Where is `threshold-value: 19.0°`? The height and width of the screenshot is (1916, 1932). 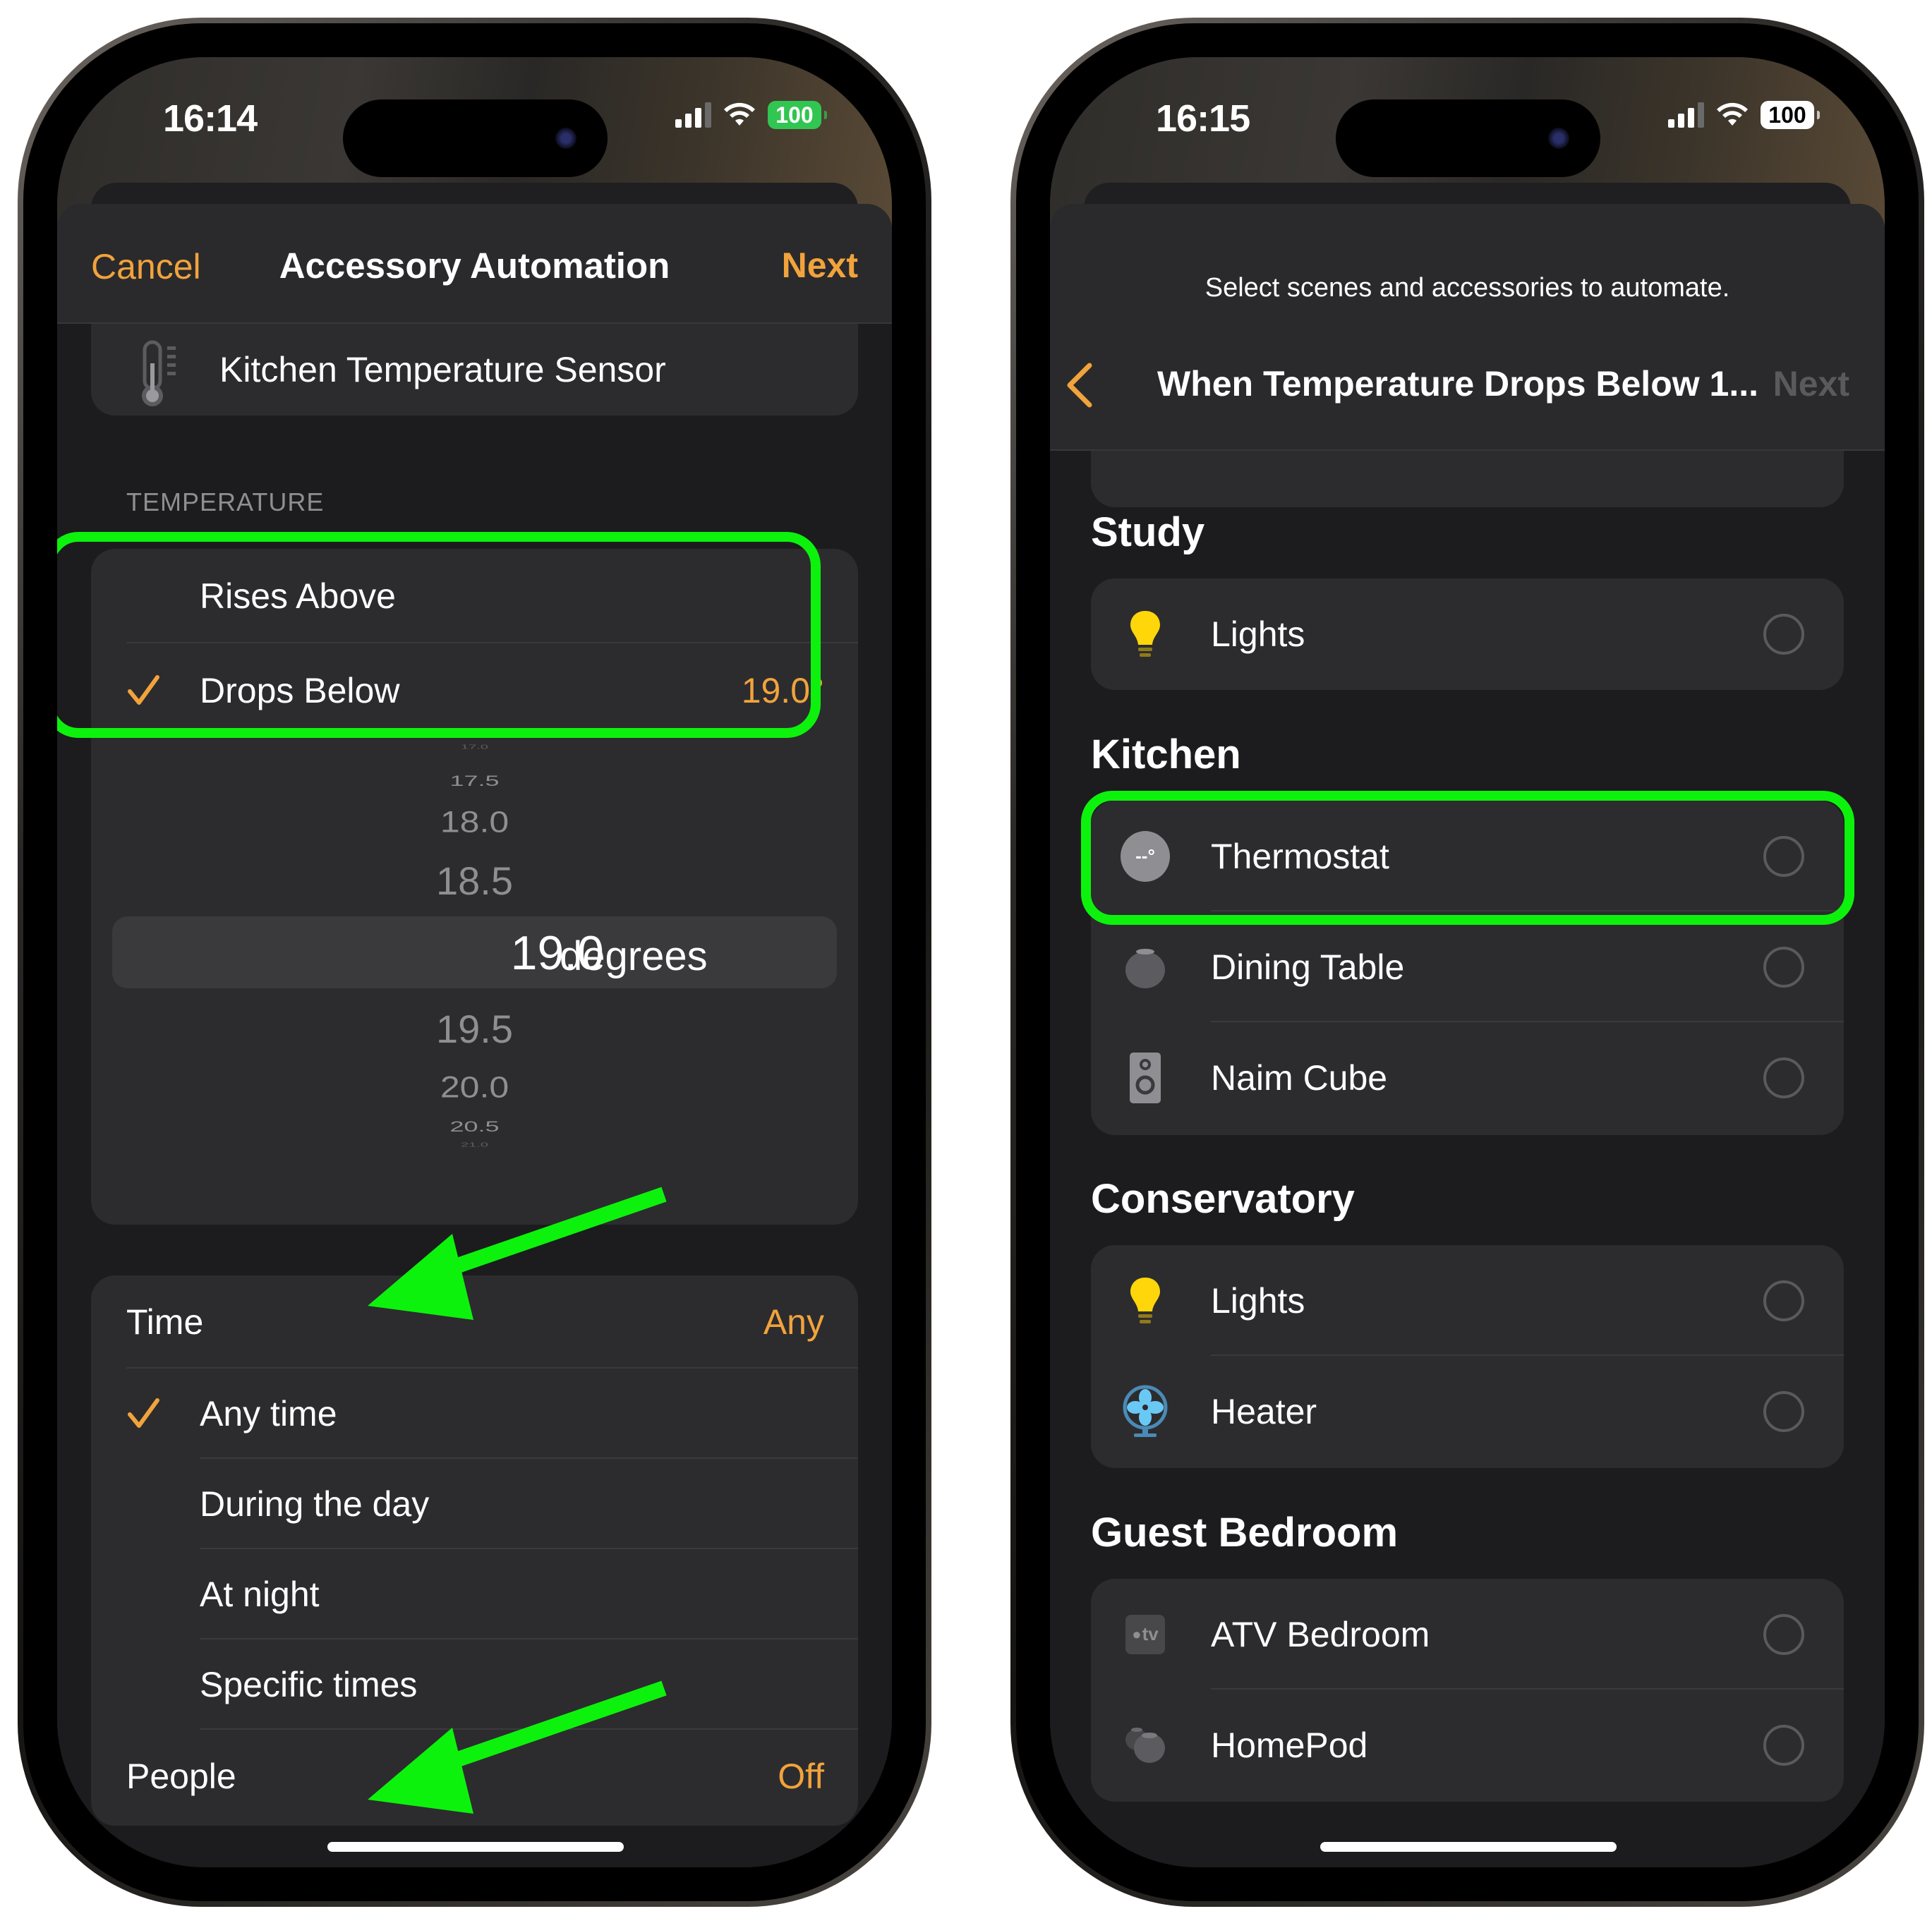
threshold-value: 19.0° is located at coordinates (782, 690).